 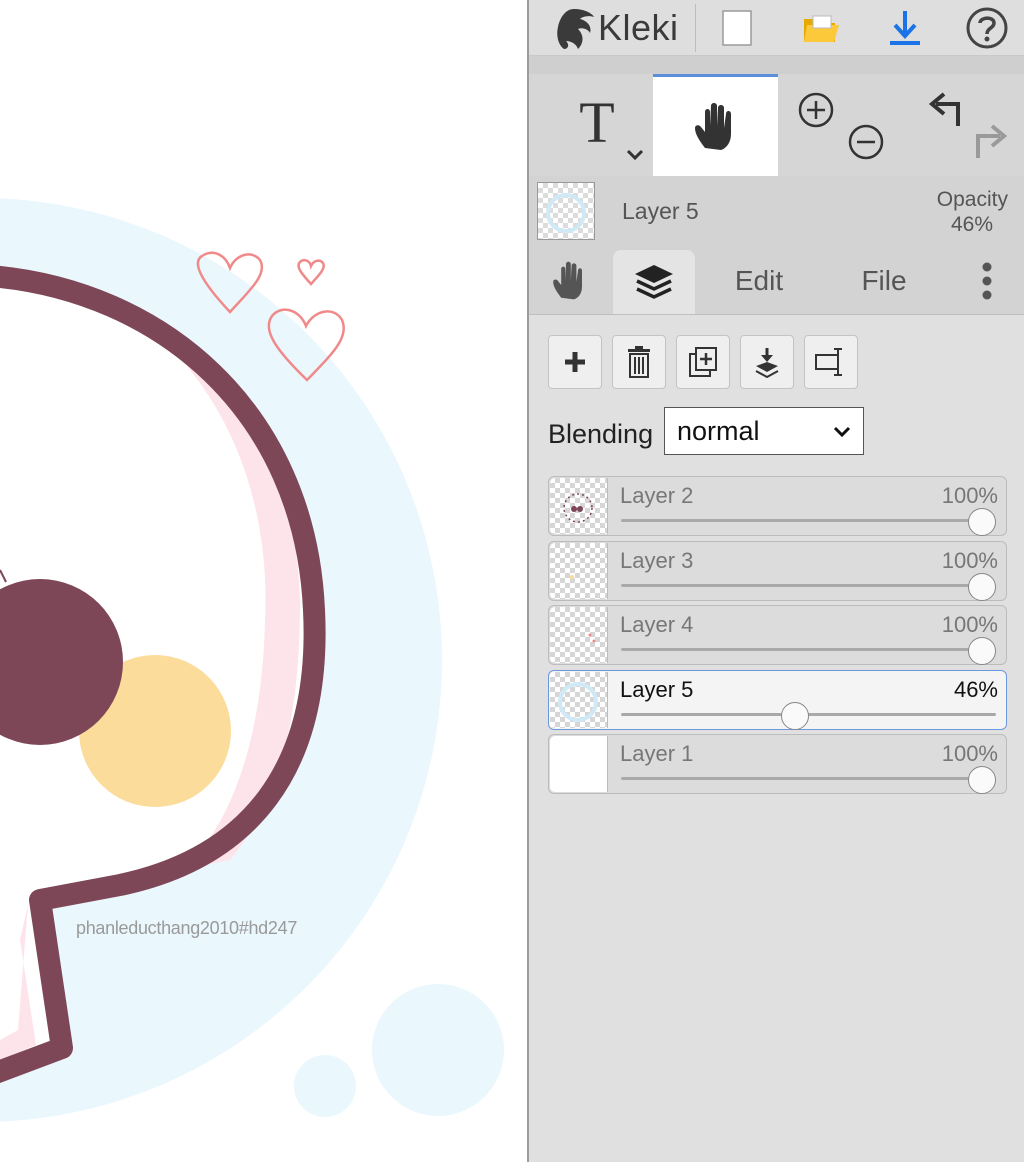 What do you see at coordinates (884, 281) in the screenshot?
I see `tab-file: File` at bounding box center [884, 281].